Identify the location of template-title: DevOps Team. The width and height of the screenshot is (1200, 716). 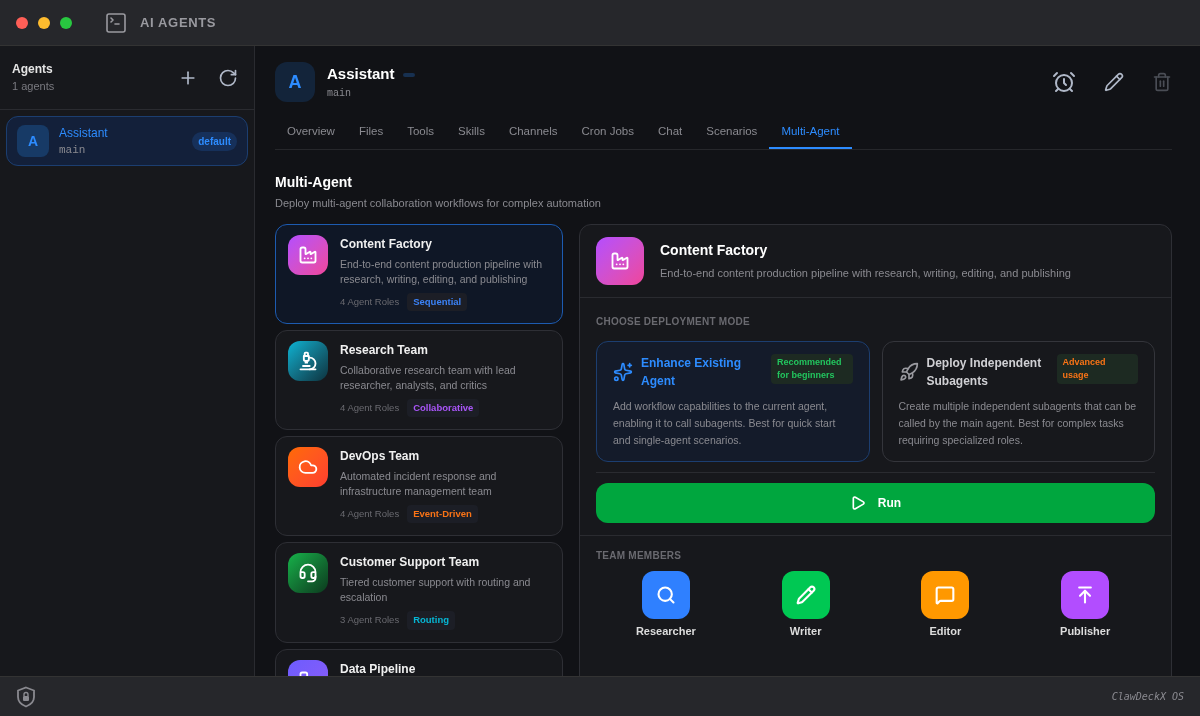
(380, 456).